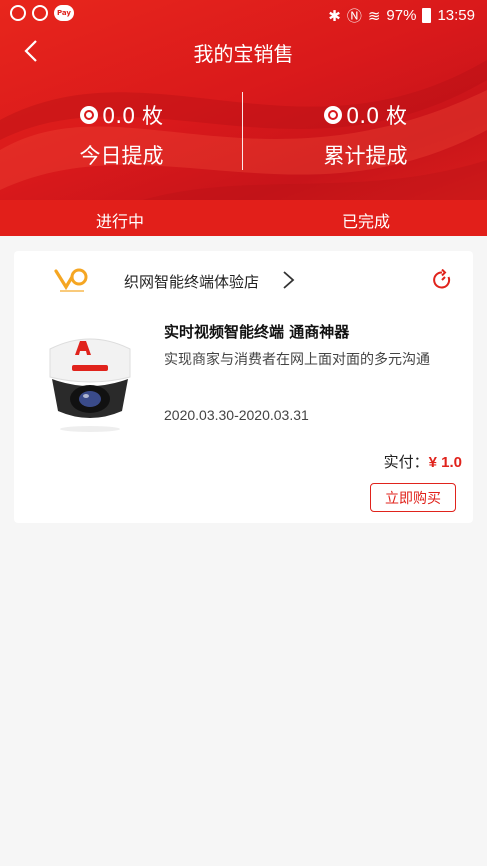 This screenshot has width=487, height=866. Describe the element at coordinates (427, 15) in the screenshot. I see `battery-icon` at that location.